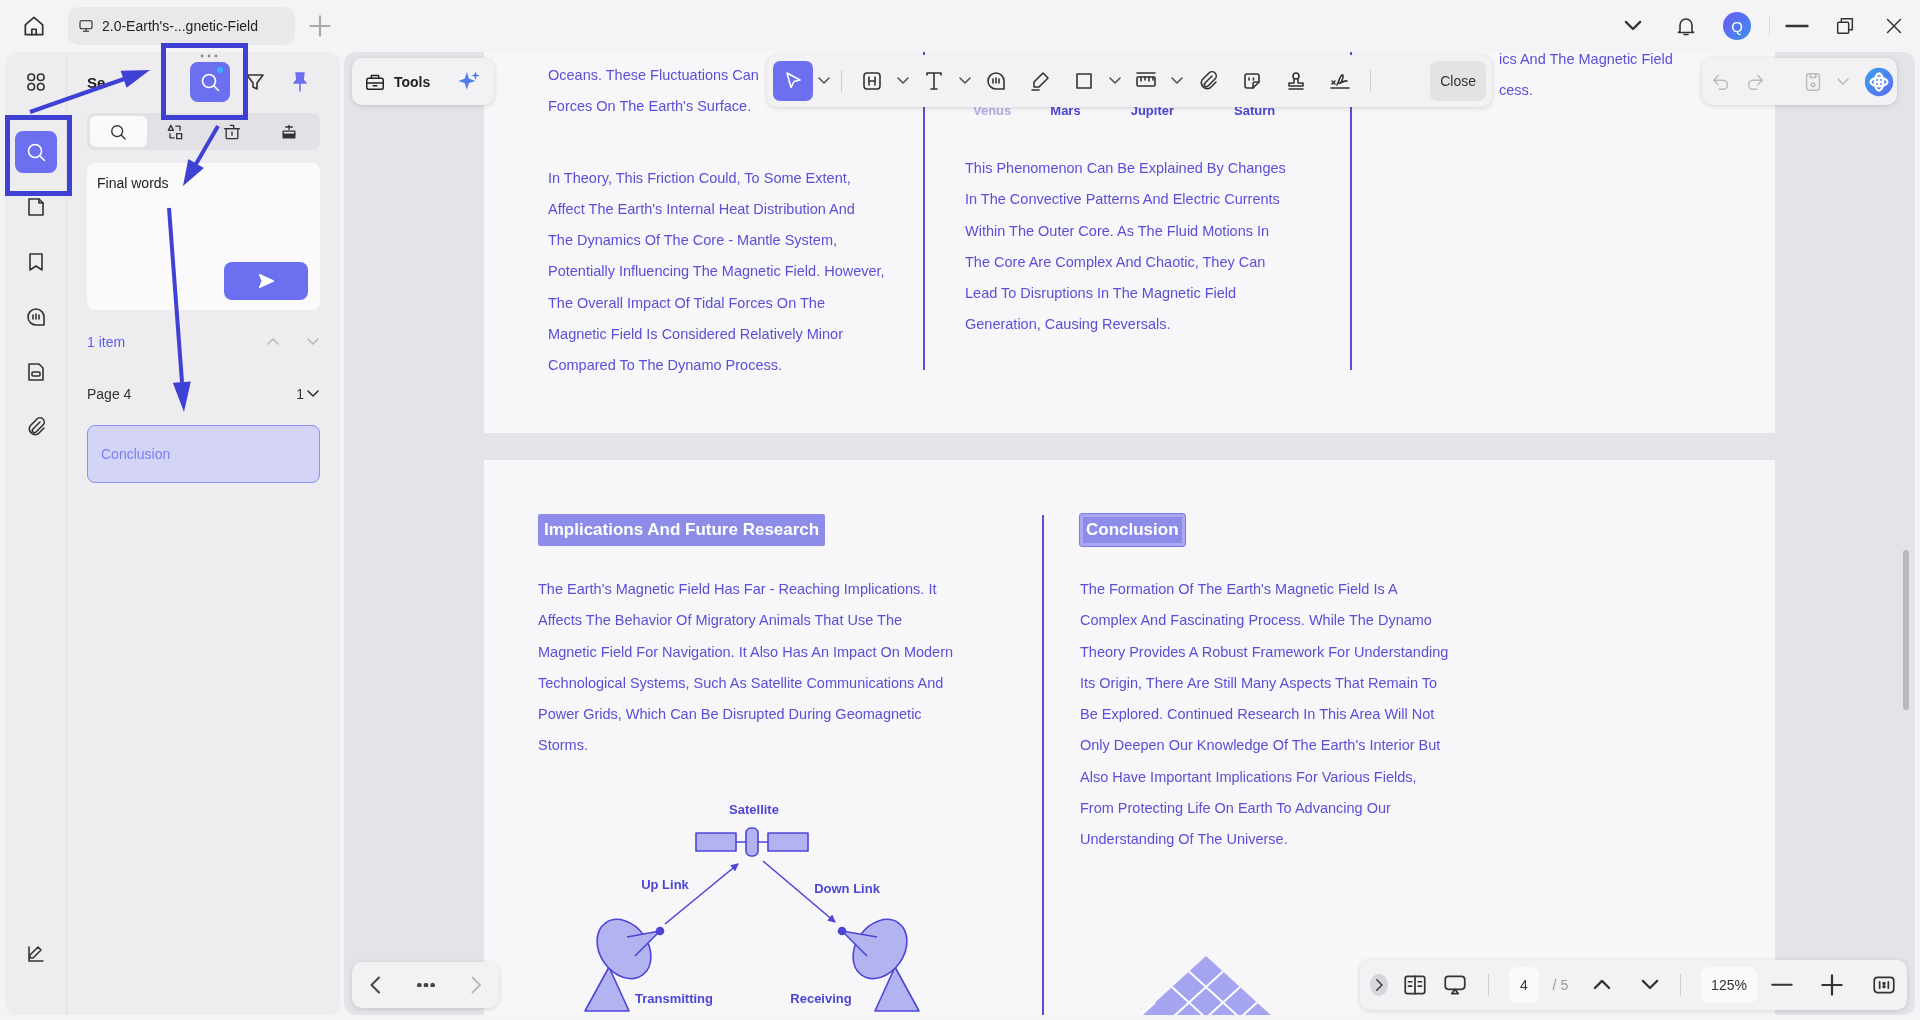 The width and height of the screenshot is (1920, 1020). Describe the element at coordinates (35, 152) in the screenshot. I see `search-sidebar-button` at that location.